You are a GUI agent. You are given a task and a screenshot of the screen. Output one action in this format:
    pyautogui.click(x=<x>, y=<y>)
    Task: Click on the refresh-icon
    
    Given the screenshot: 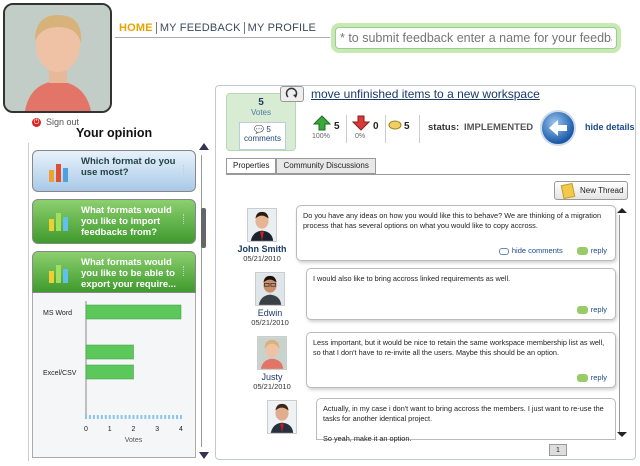 What is the action you would take?
    pyautogui.click(x=291, y=92)
    